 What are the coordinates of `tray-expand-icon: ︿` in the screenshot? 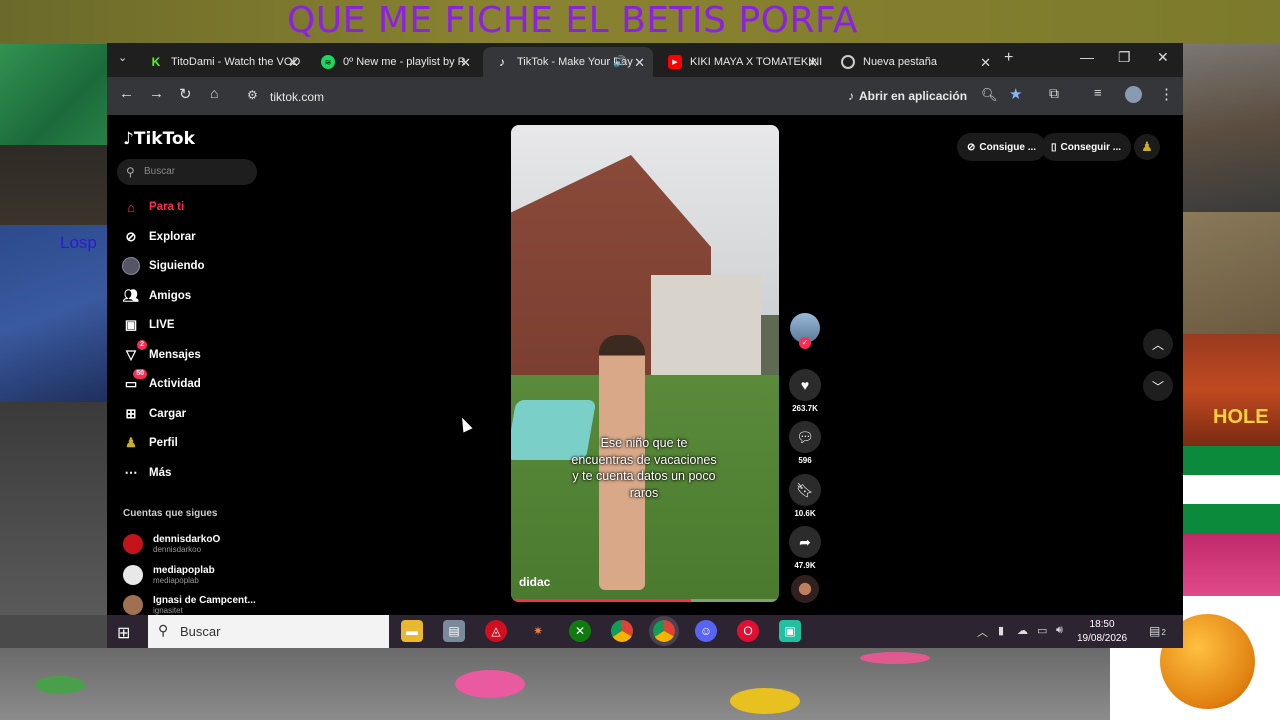 It's located at (982, 632).